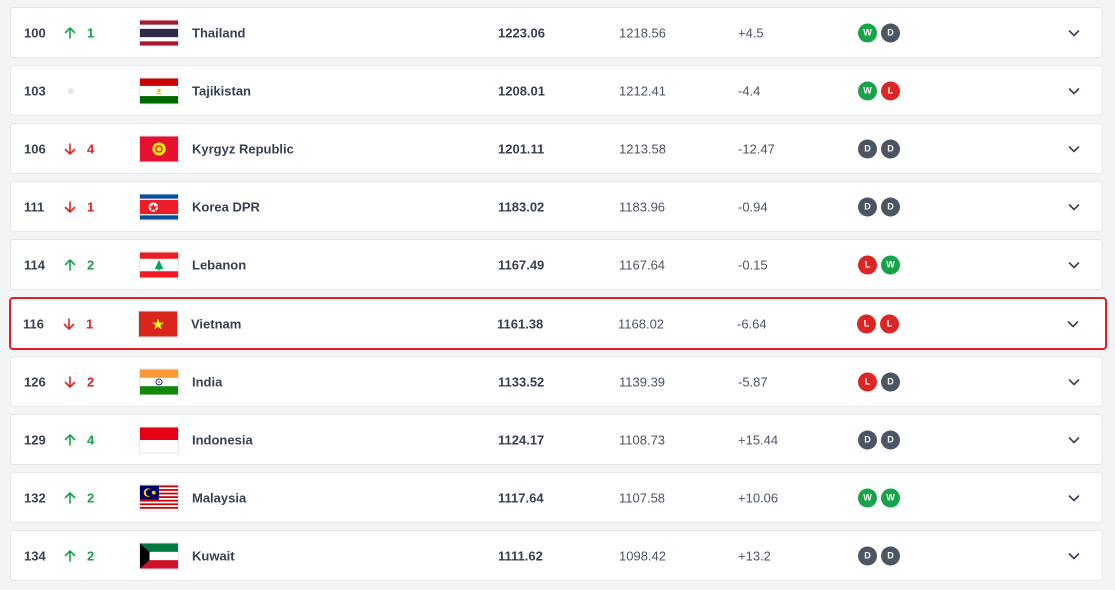 The width and height of the screenshot is (1115, 590). I want to click on recent-form: L D, so click(879, 381).